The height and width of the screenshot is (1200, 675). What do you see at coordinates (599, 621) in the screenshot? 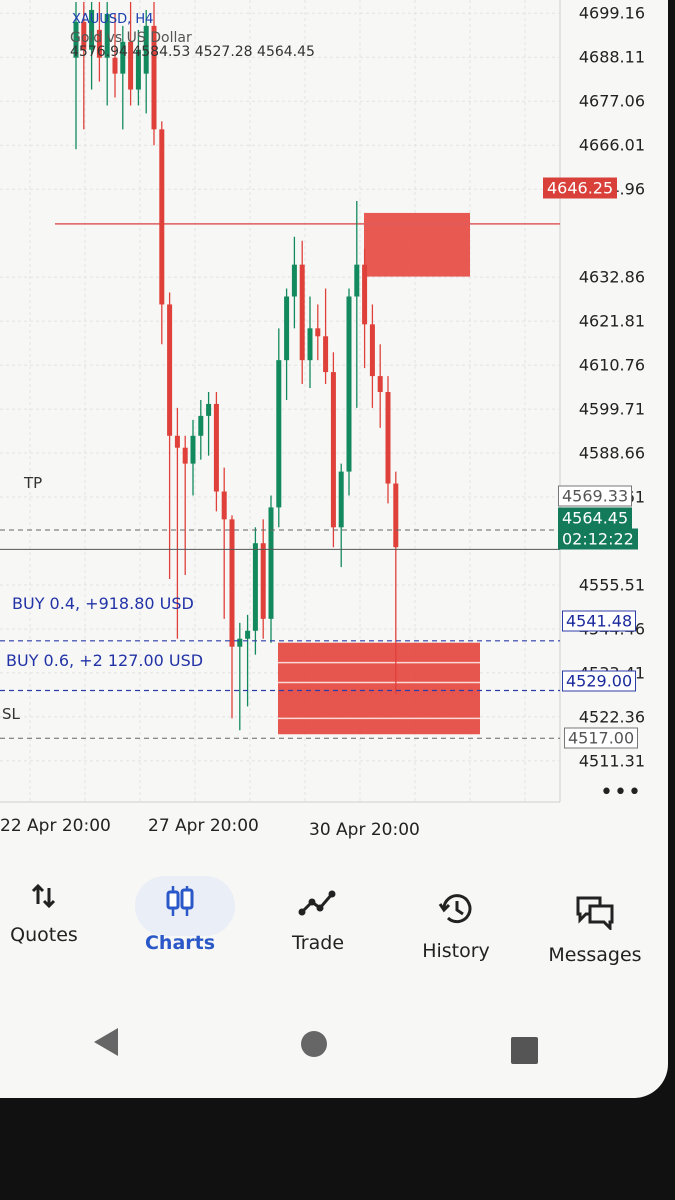
I see `order-price-box-1: 4541.48` at bounding box center [599, 621].